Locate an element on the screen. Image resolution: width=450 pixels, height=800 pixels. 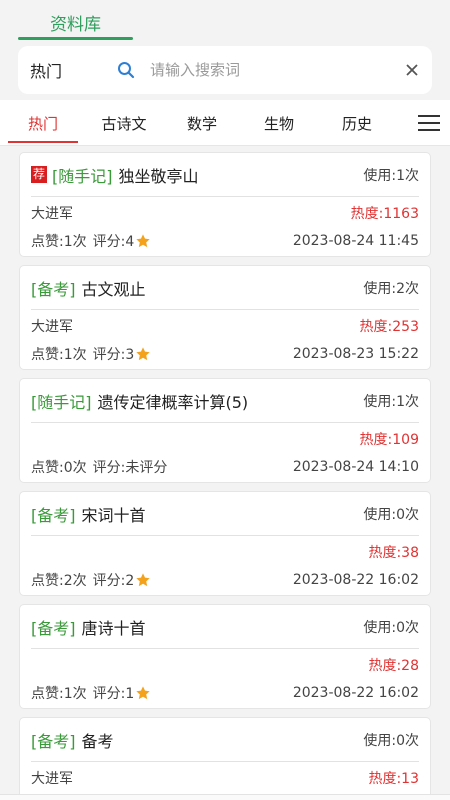
rating: 评分:4 is located at coordinates (113, 242).